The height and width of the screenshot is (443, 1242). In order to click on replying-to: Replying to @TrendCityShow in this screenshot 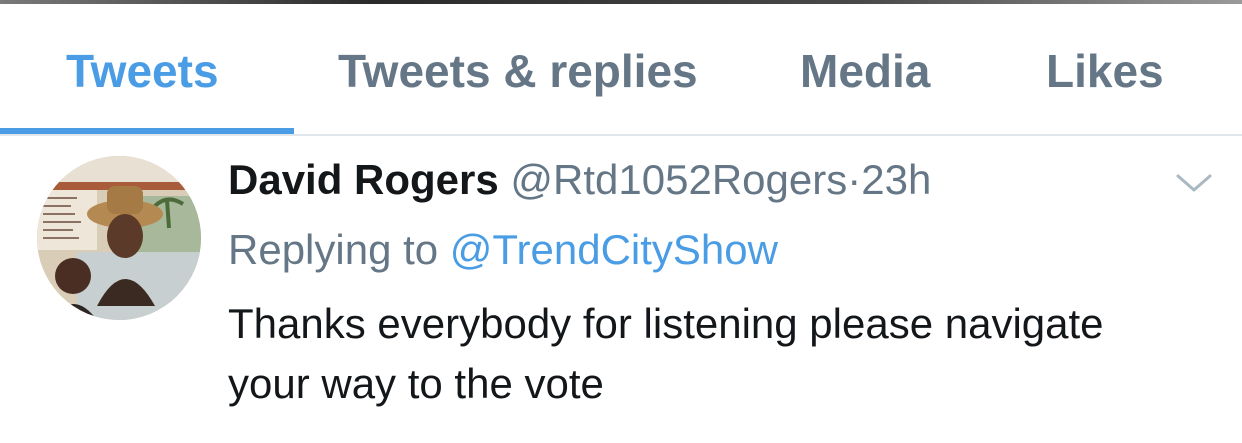, I will do `click(503, 250)`.